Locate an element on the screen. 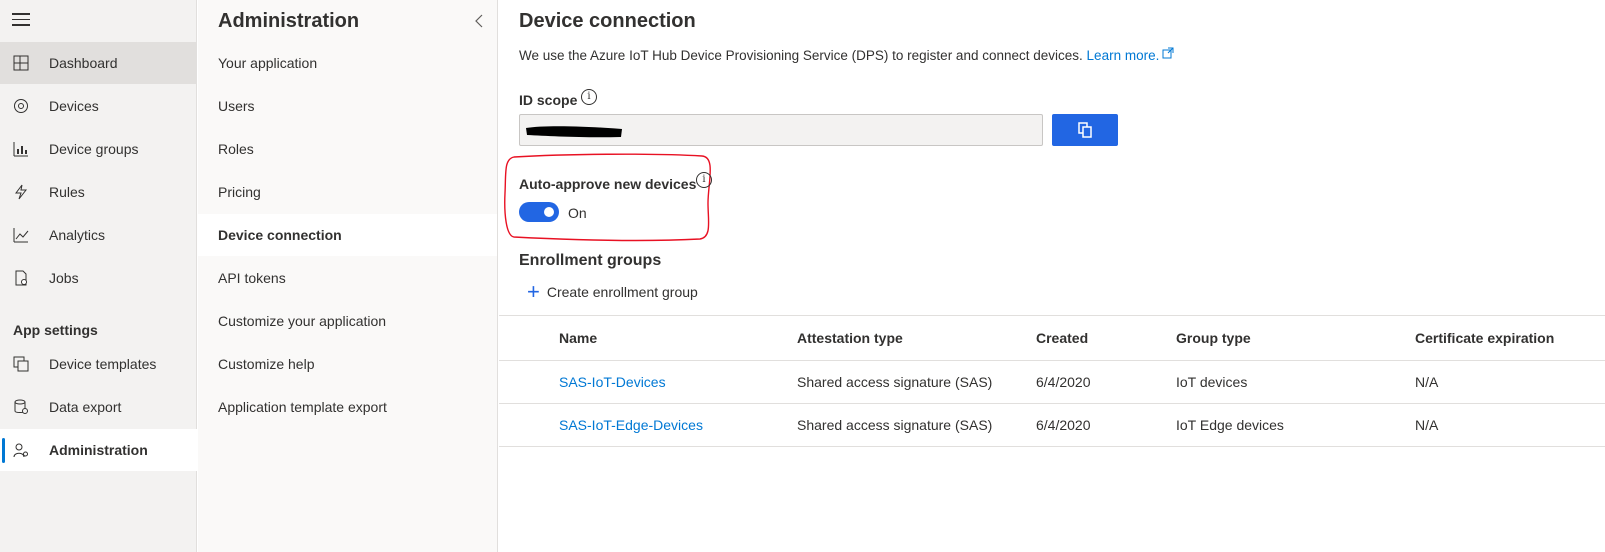 The height and width of the screenshot is (552, 1605). external-link-icon is located at coordinates (1168, 53).